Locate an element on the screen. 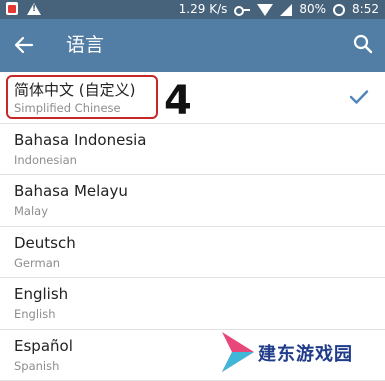 The height and width of the screenshot is (381, 385). language-name: Deutsch is located at coordinates (45, 243).